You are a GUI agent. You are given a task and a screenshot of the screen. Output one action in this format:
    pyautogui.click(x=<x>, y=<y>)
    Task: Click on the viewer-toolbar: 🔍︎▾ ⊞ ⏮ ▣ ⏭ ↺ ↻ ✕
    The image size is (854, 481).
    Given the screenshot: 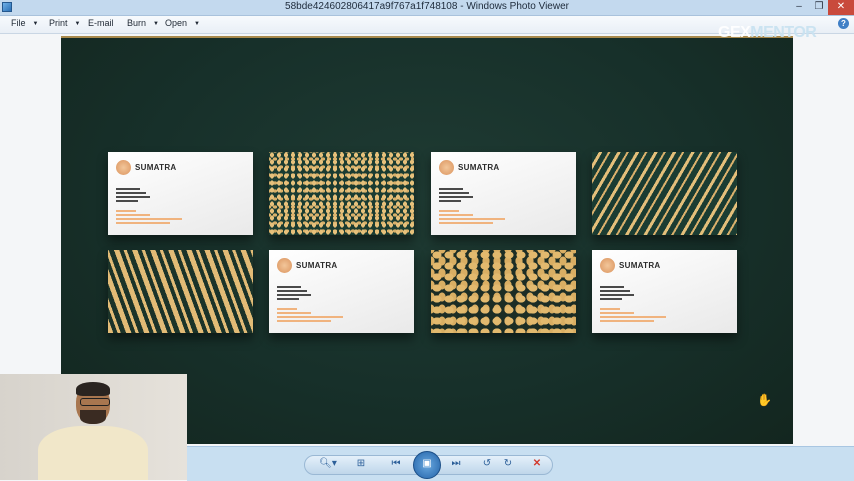 What is the action you would take?
    pyautogui.click(x=520, y=463)
    